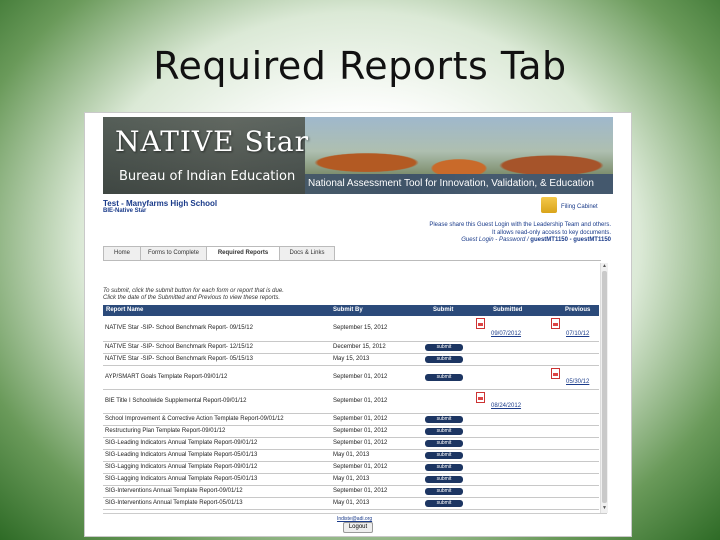  Describe the element at coordinates (348, 310) in the screenshot. I see `header-submit-by: Submit By` at that location.